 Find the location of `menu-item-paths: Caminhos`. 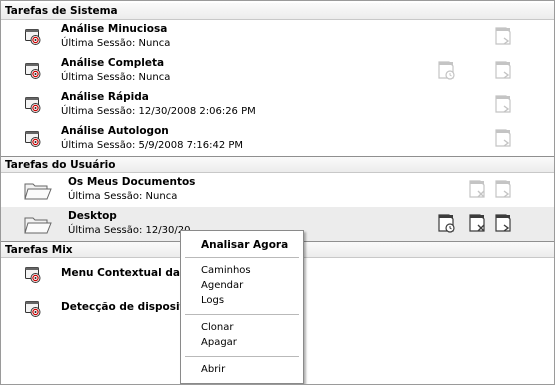

menu-item-paths: Caminhos is located at coordinates (226, 270).